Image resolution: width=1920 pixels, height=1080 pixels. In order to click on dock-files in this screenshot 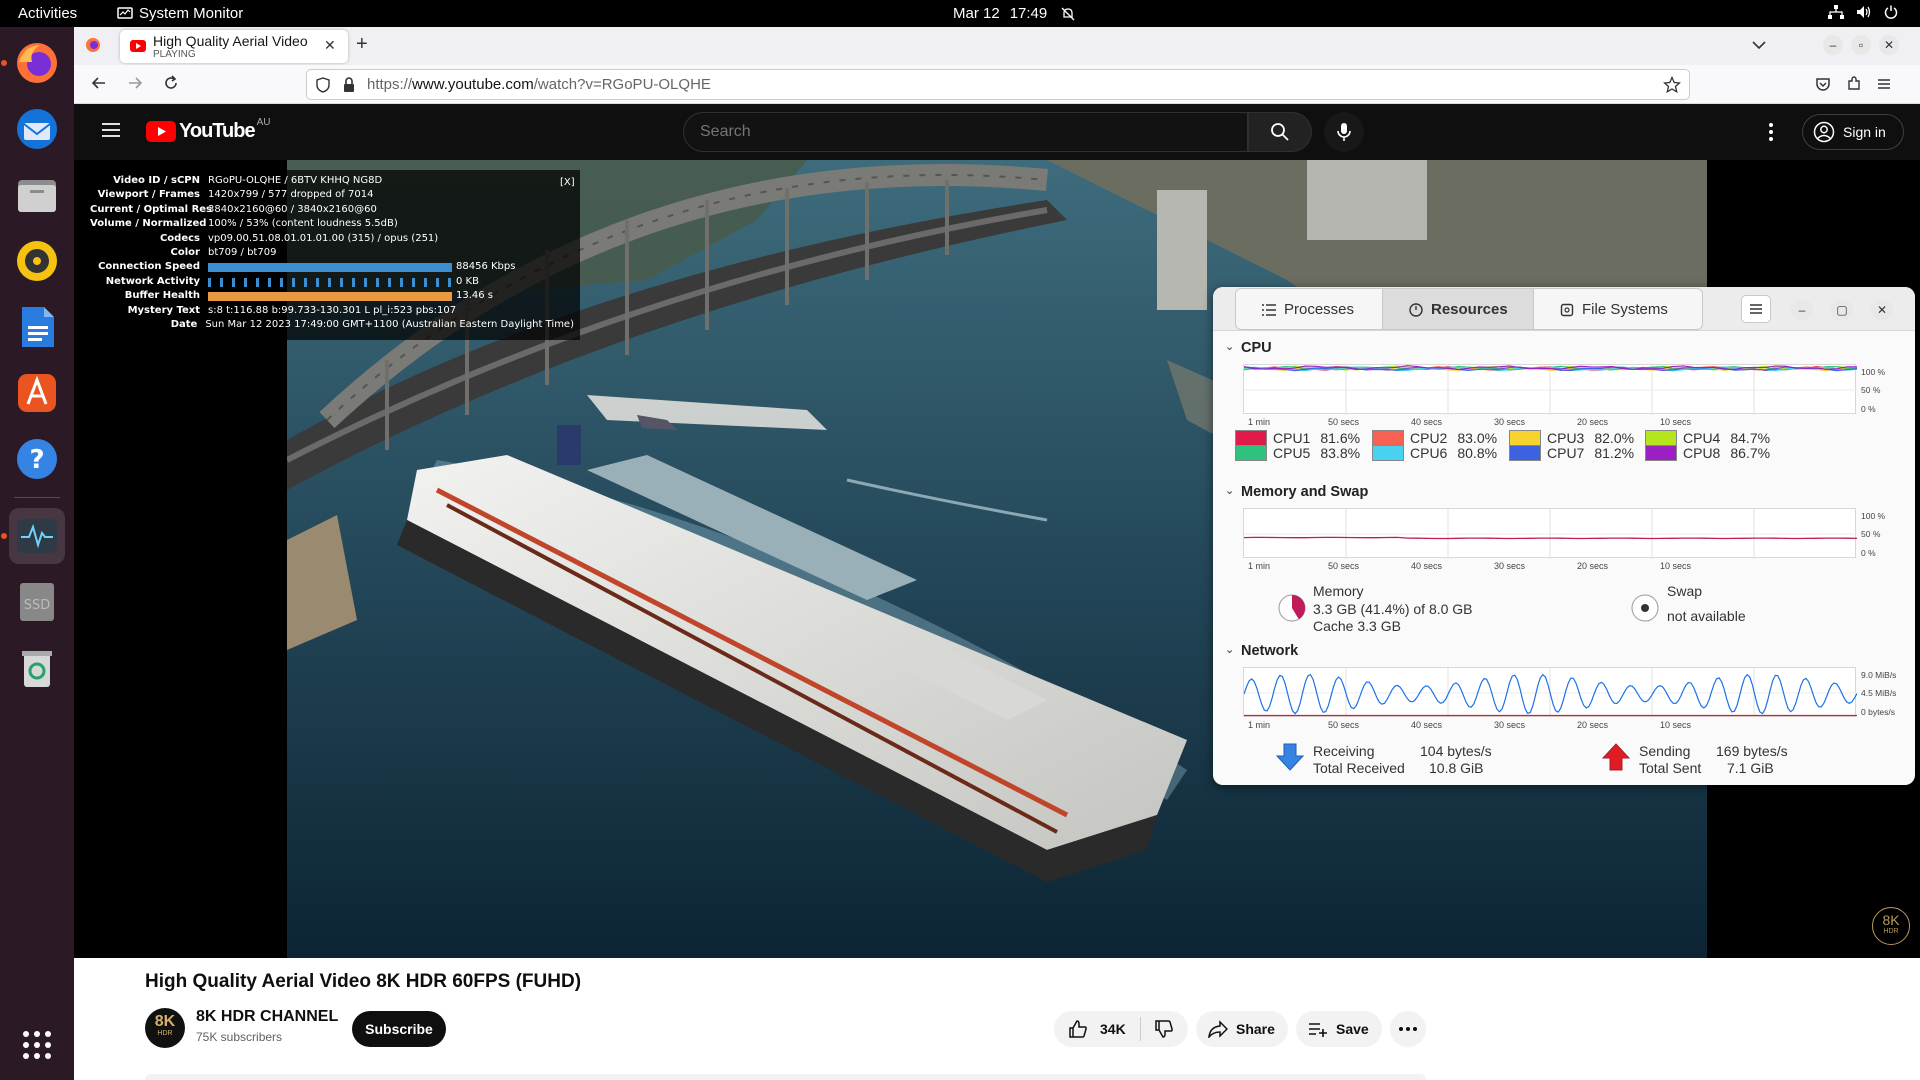, I will do `click(37, 195)`.